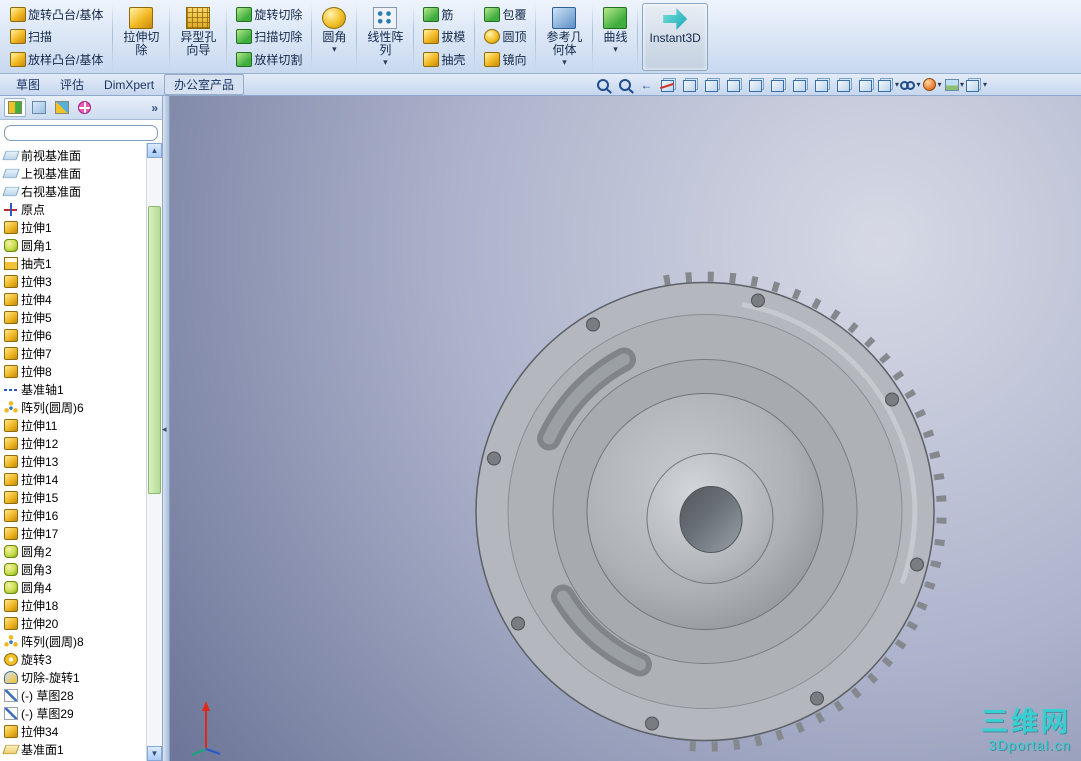 The width and height of the screenshot is (1081, 761). Describe the element at coordinates (602, 85) in the screenshot. I see `zoom-to-fit-icon` at that location.